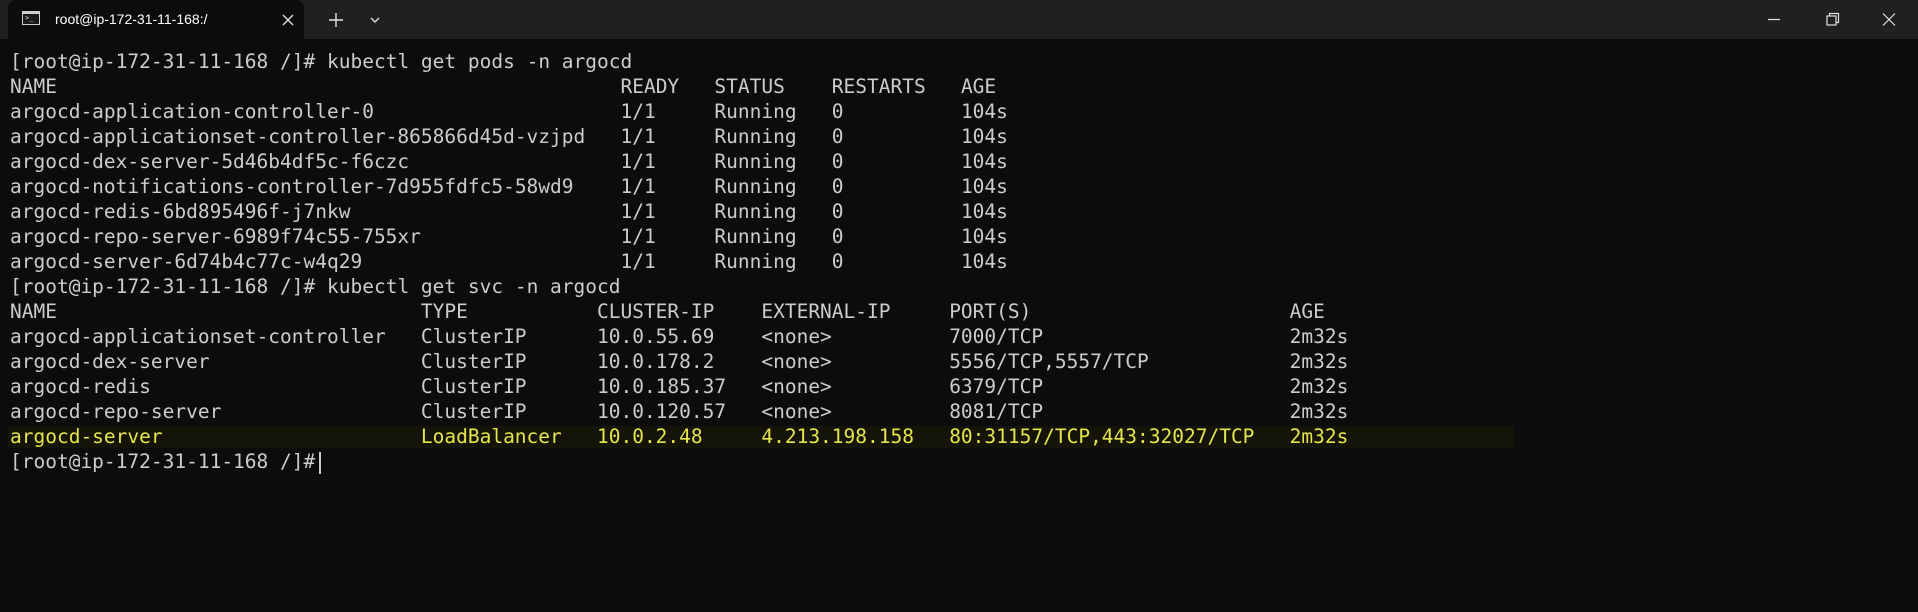  I want to click on header-cluster-ip: CLUSTER-IP, so click(655, 311).